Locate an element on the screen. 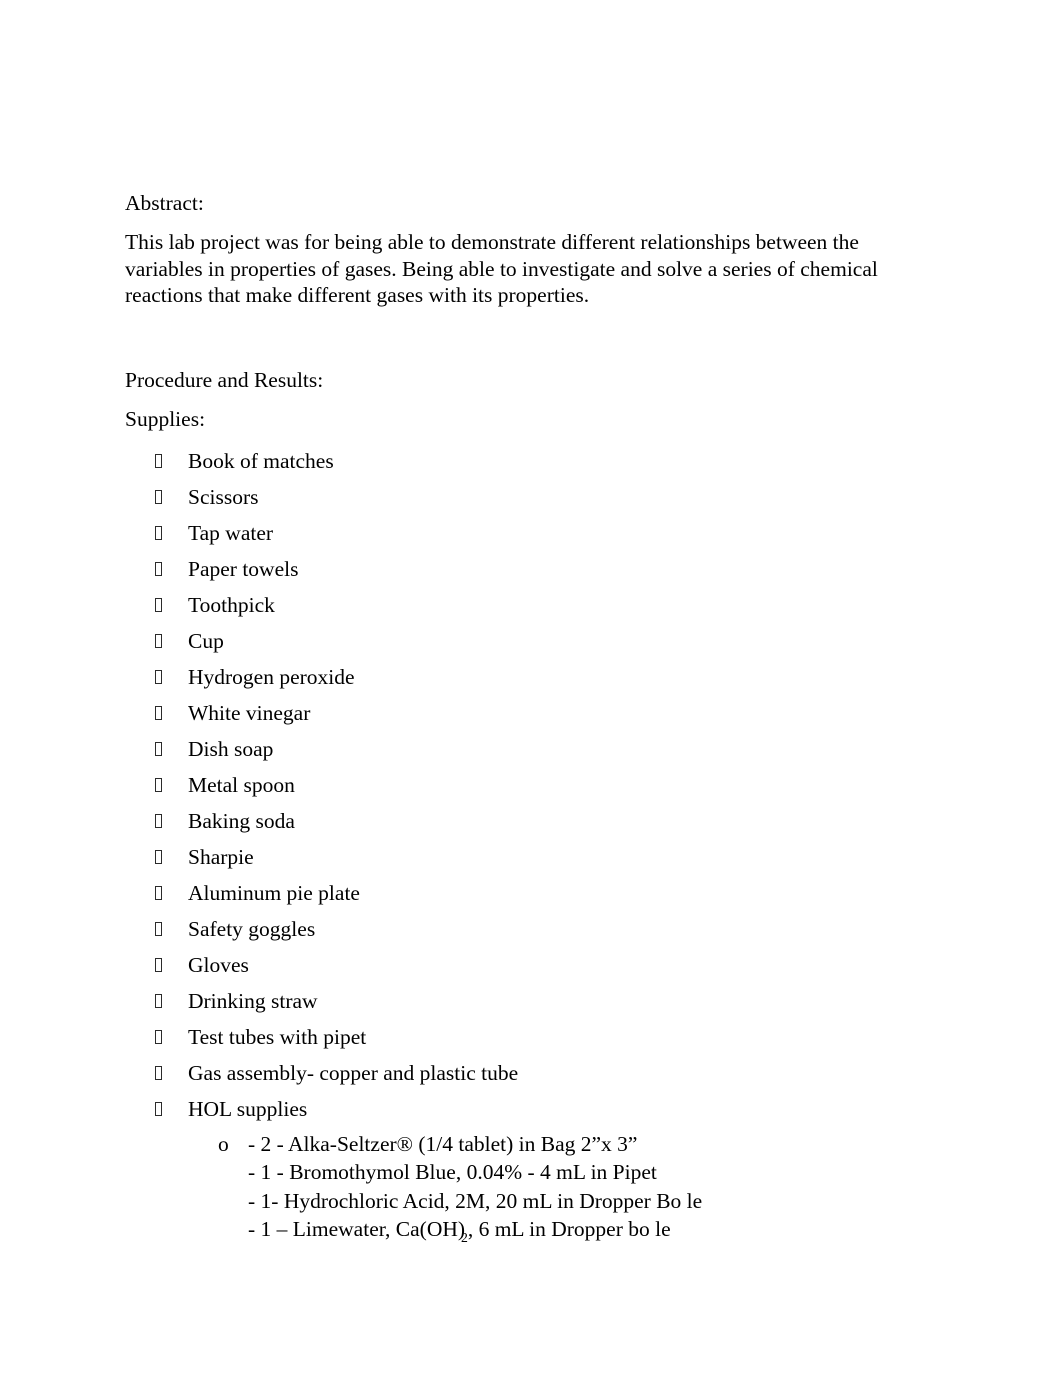 The image size is (1062, 1376). supply-item-label: Gloves is located at coordinates (218, 964).